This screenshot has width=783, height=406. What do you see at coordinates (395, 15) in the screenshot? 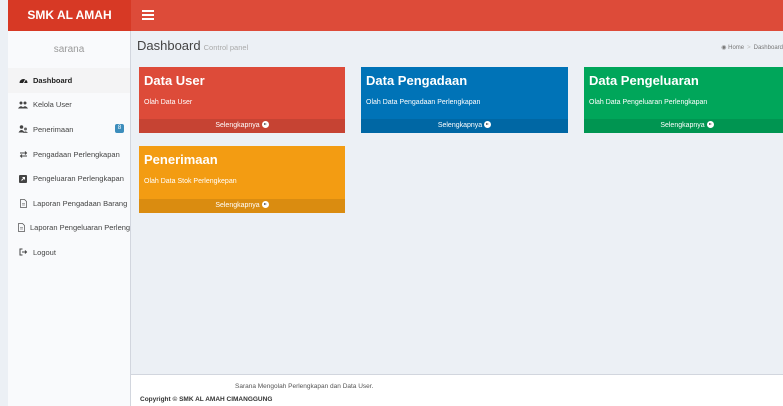
I see `top-navbar: SMK AL AMAH` at bounding box center [395, 15].